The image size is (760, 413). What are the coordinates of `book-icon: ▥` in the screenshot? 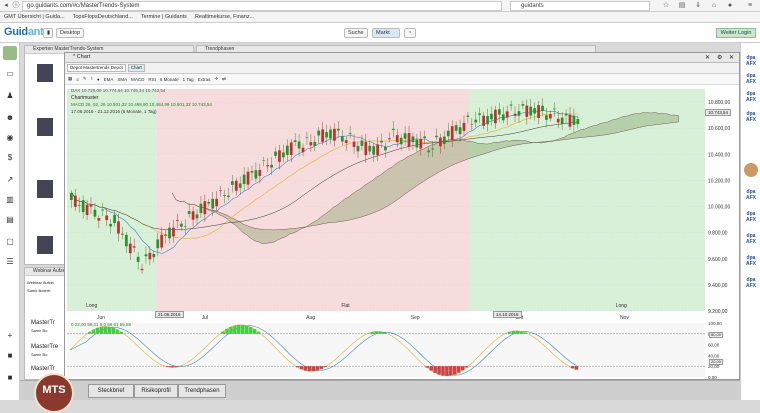 It's located at (10, 200).